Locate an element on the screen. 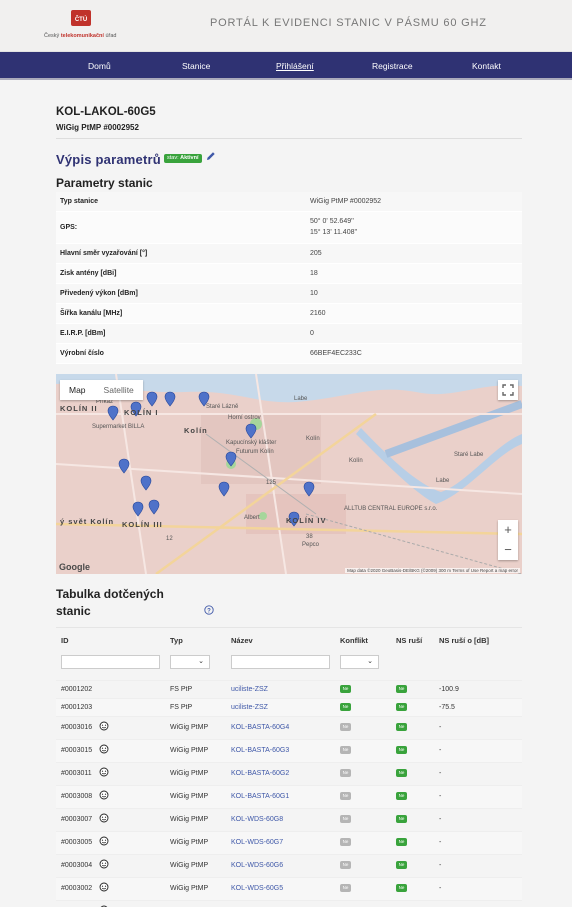 The height and width of the screenshot is (907, 572). column-header-type: Typ is located at coordinates (176, 640).